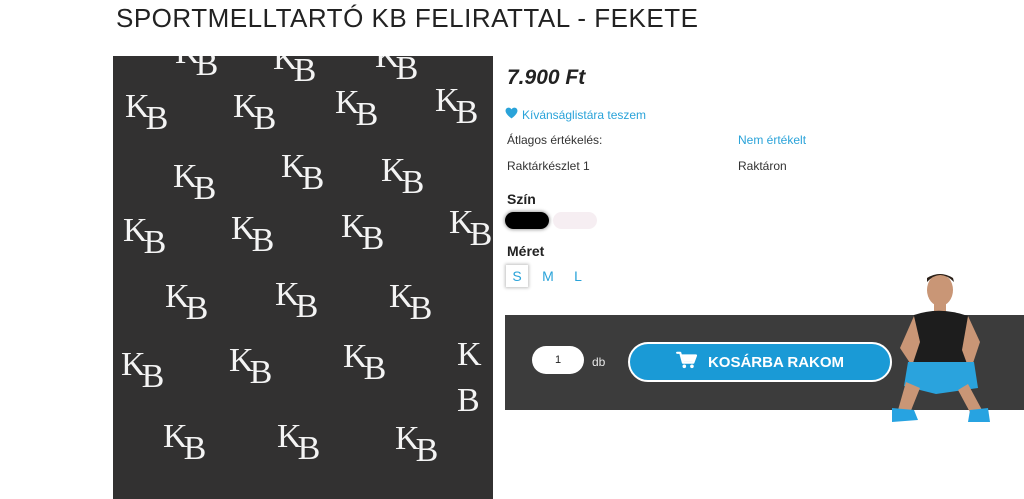 The width and height of the screenshot is (1024, 499). What do you see at coordinates (599, 362) in the screenshot?
I see `quantity-unit: db` at bounding box center [599, 362].